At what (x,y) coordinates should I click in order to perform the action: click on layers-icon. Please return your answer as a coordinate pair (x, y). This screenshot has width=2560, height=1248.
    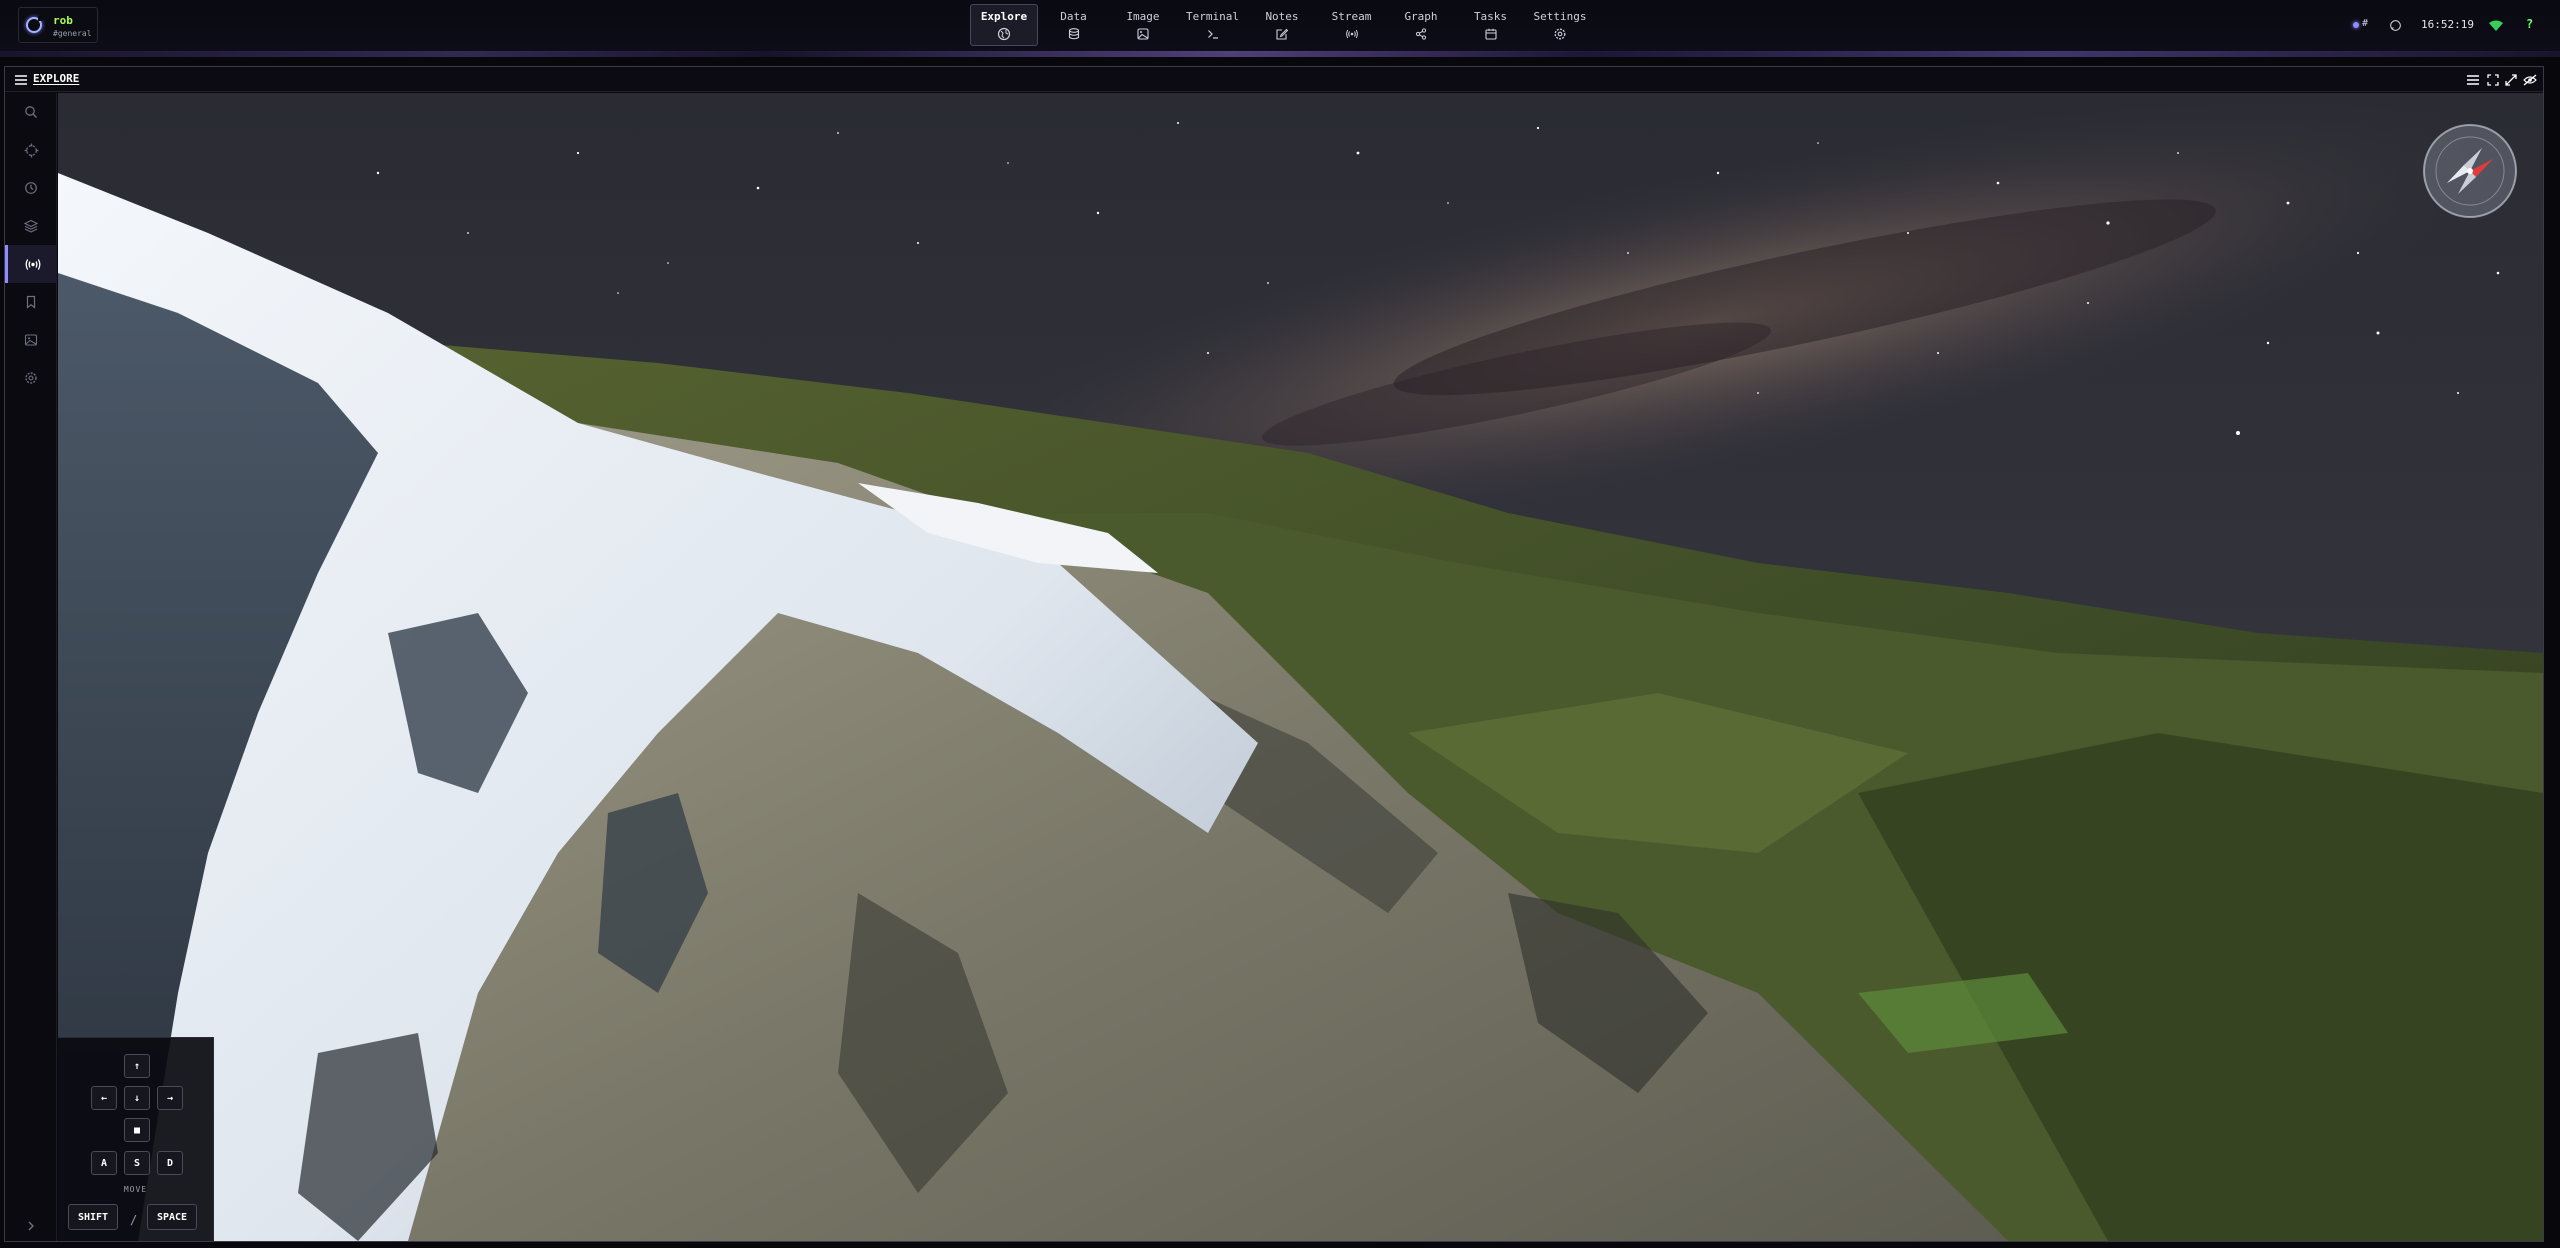
    Looking at the image, I should click on (31, 226).